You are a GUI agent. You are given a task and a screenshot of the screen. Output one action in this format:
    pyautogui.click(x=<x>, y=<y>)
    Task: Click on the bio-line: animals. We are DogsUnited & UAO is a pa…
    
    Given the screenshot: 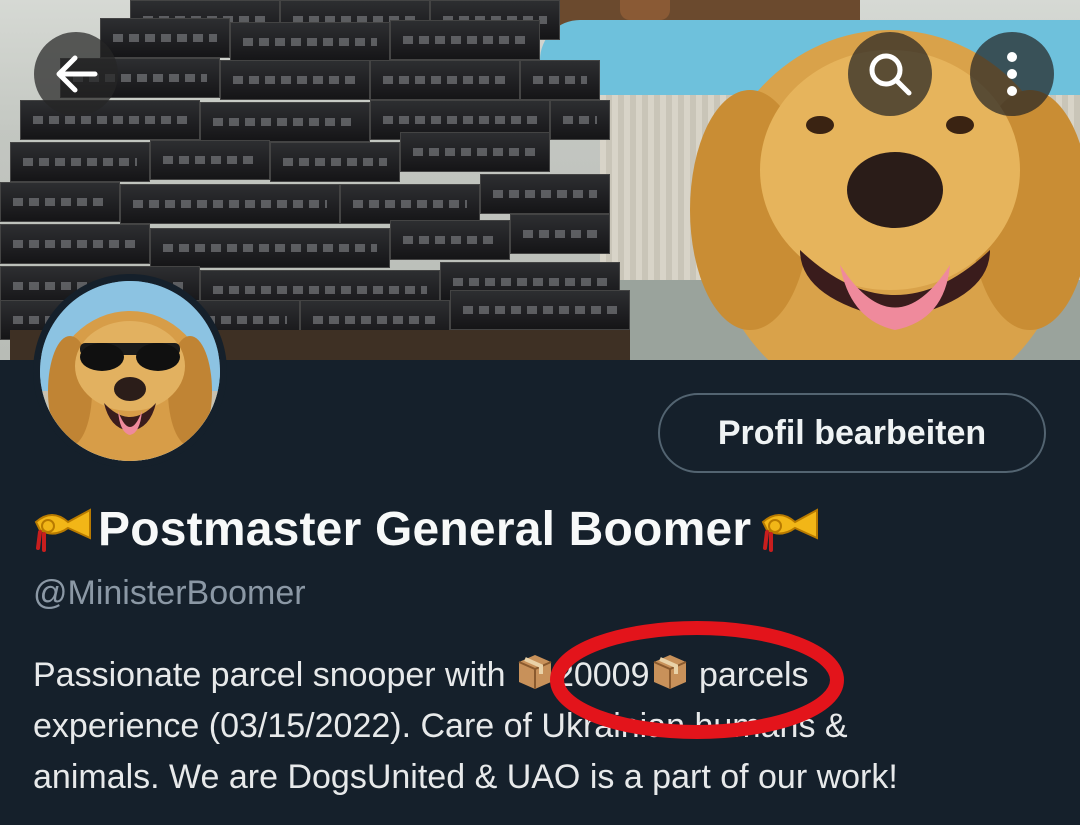 What is the action you would take?
    pyautogui.click(x=465, y=777)
    